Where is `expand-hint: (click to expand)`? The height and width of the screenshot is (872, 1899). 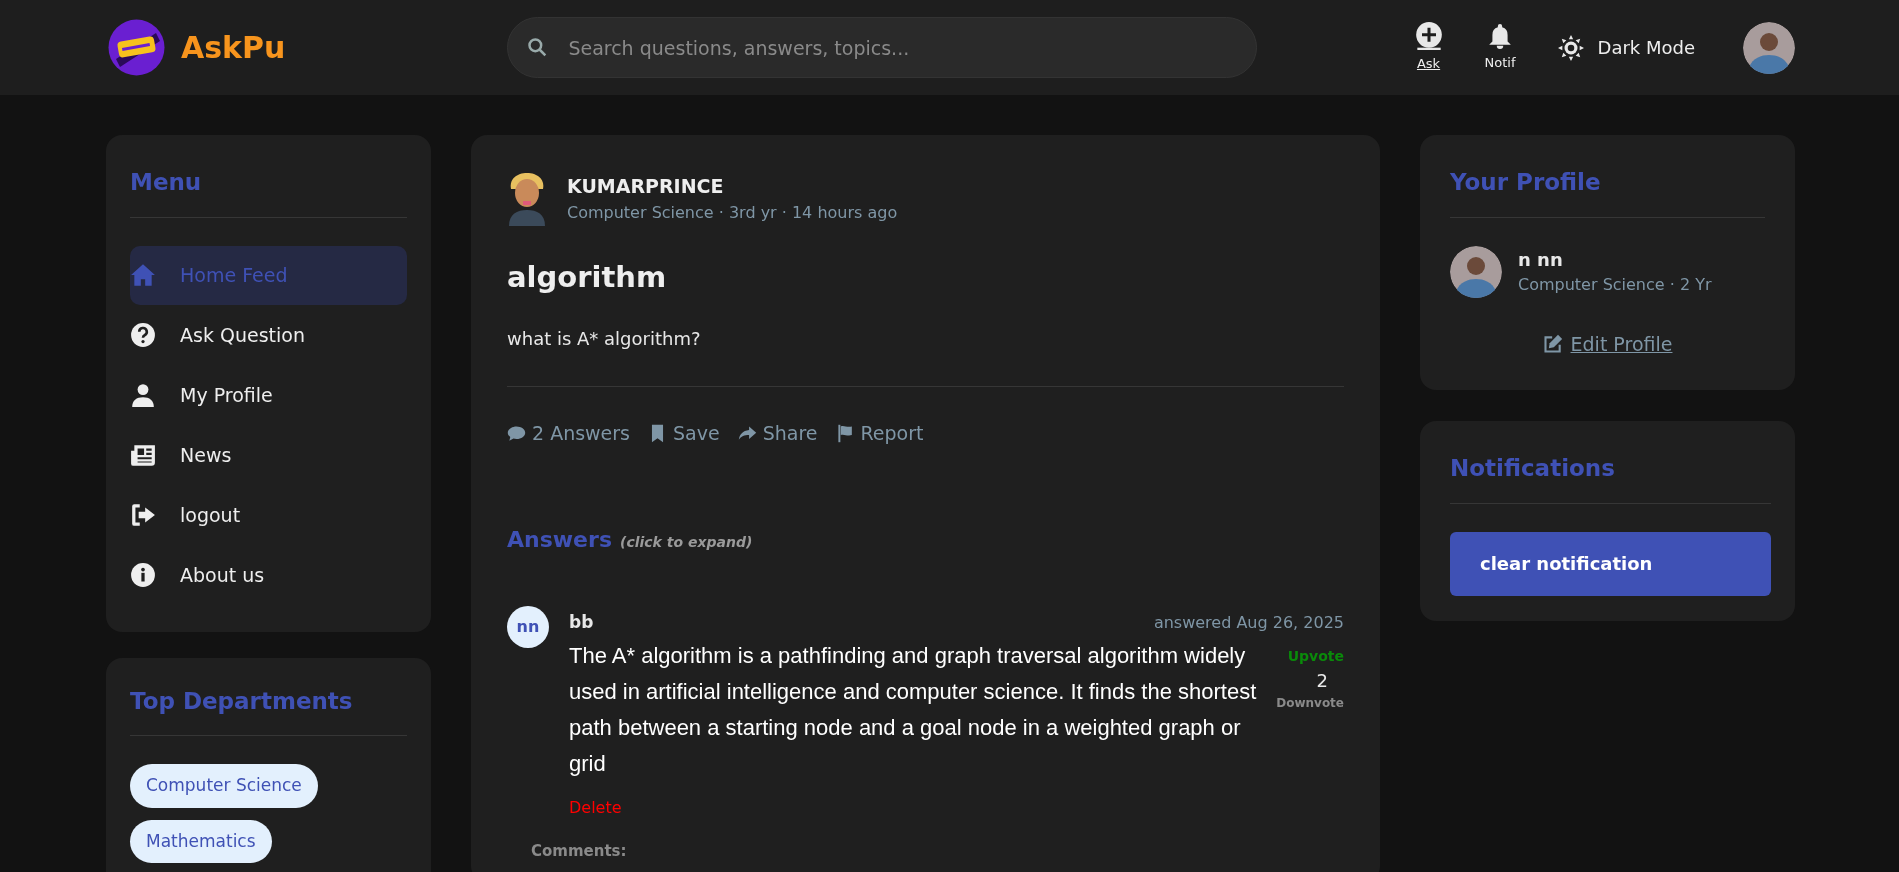
expand-hint: (click to expand) is located at coordinates (686, 543).